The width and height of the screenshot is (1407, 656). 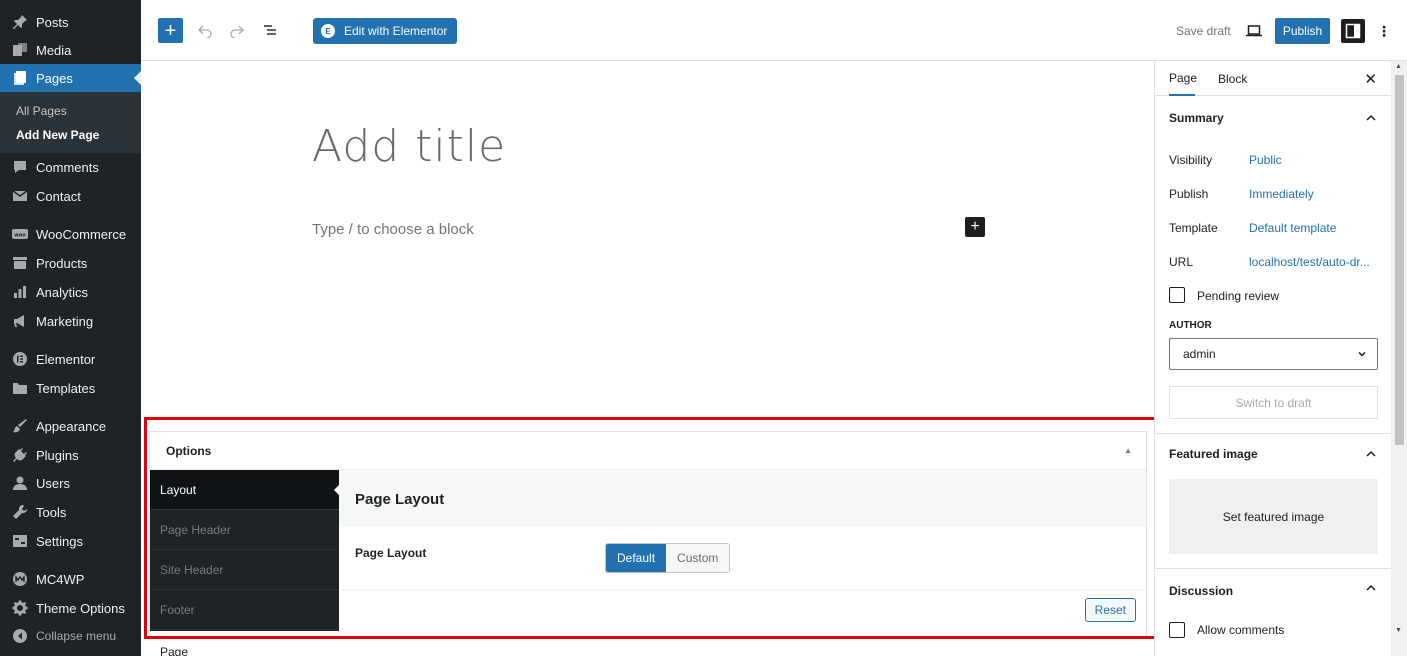 What do you see at coordinates (20, 426) in the screenshot?
I see `brush-icon` at bounding box center [20, 426].